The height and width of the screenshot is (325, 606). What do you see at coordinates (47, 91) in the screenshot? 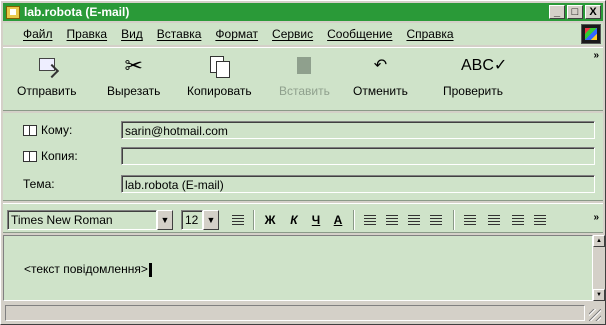
I see `send-label: Отправить` at bounding box center [47, 91].